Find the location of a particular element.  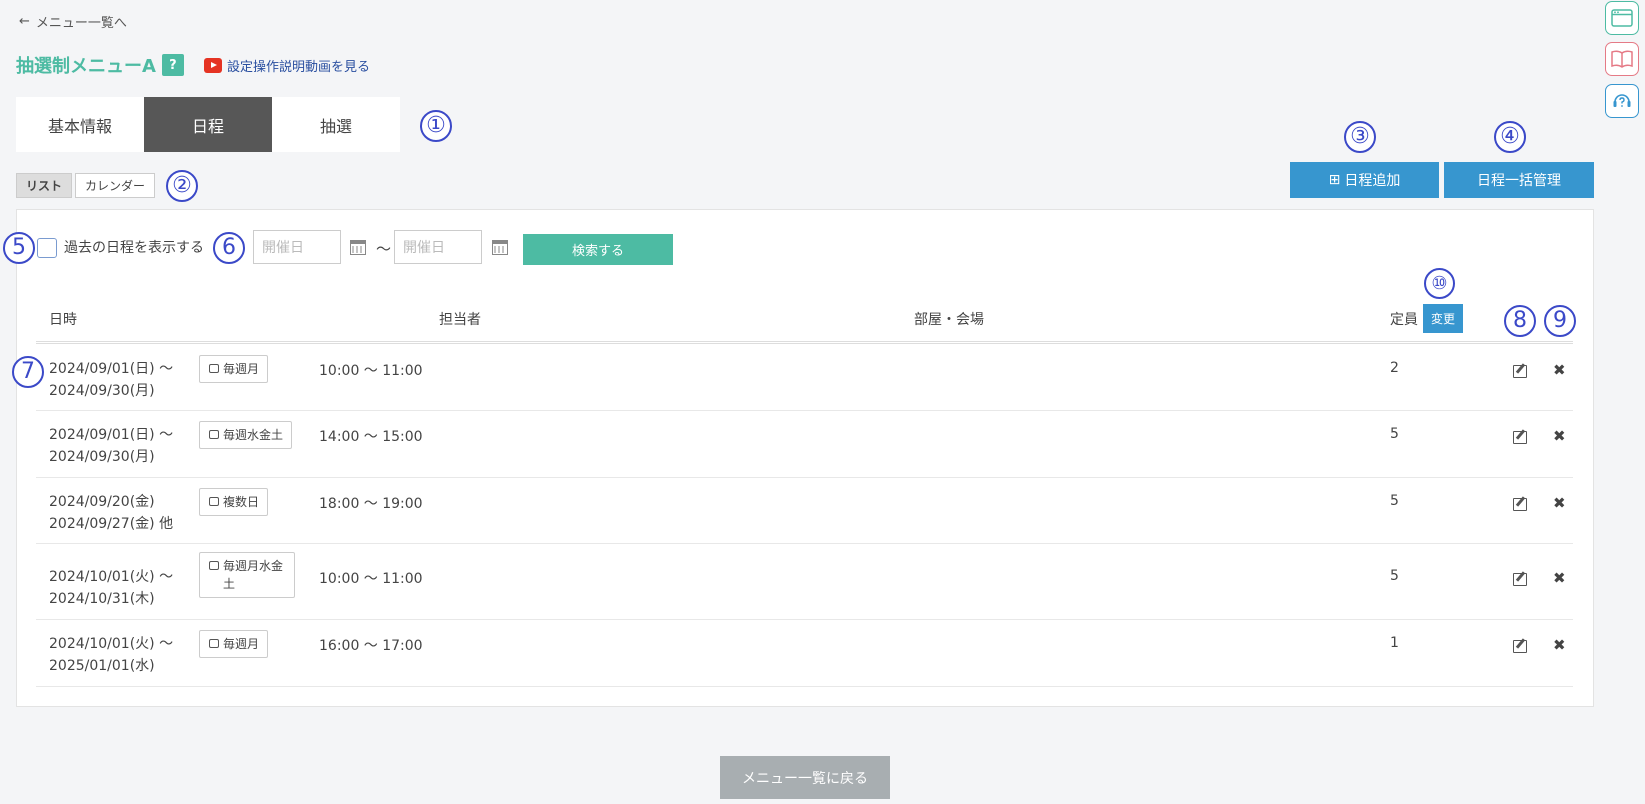

row-date-end: 2024/09/30(月) is located at coordinates (102, 391).